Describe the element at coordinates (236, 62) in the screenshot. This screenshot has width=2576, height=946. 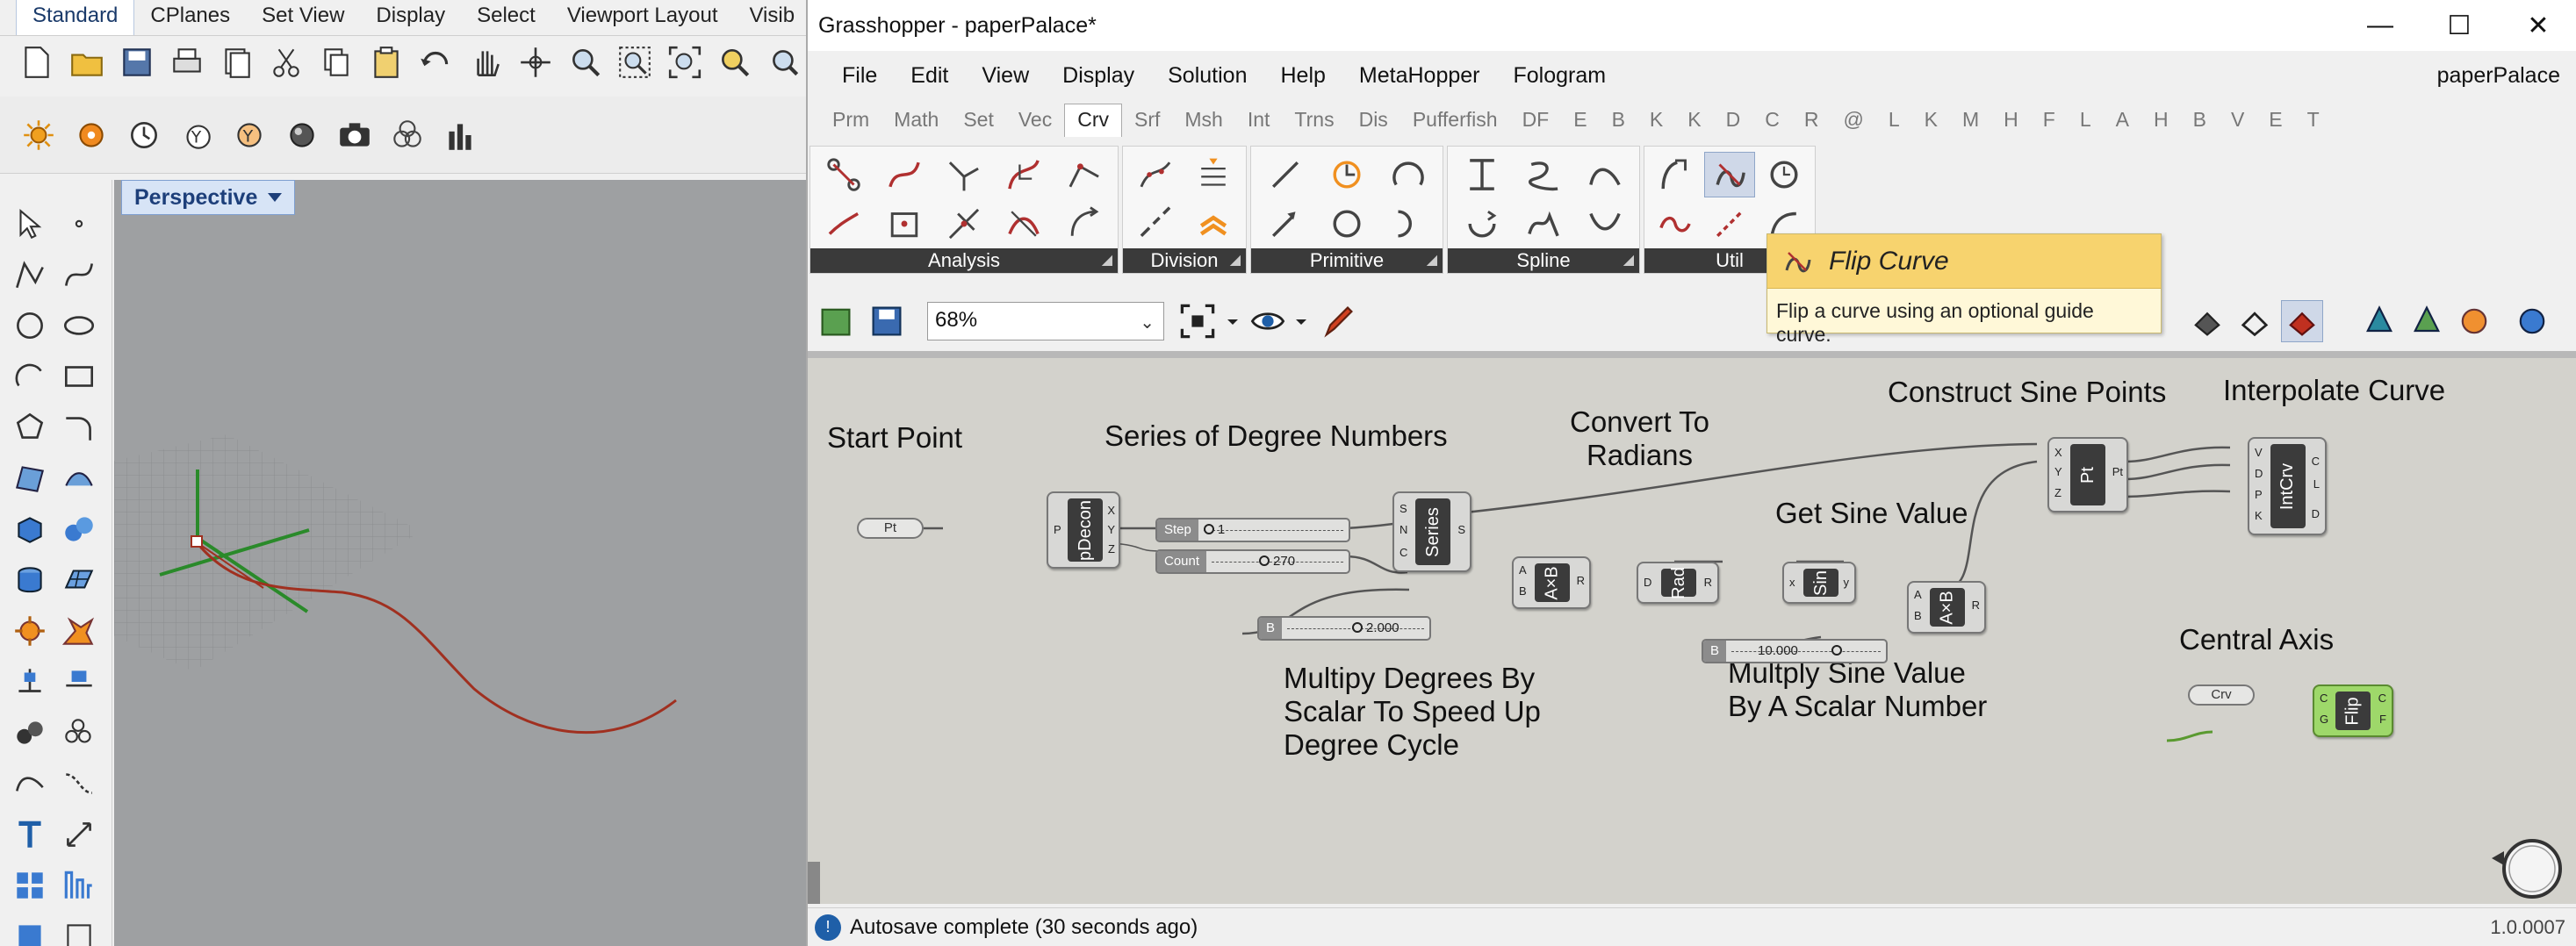
I see `page-setup-icon` at that location.